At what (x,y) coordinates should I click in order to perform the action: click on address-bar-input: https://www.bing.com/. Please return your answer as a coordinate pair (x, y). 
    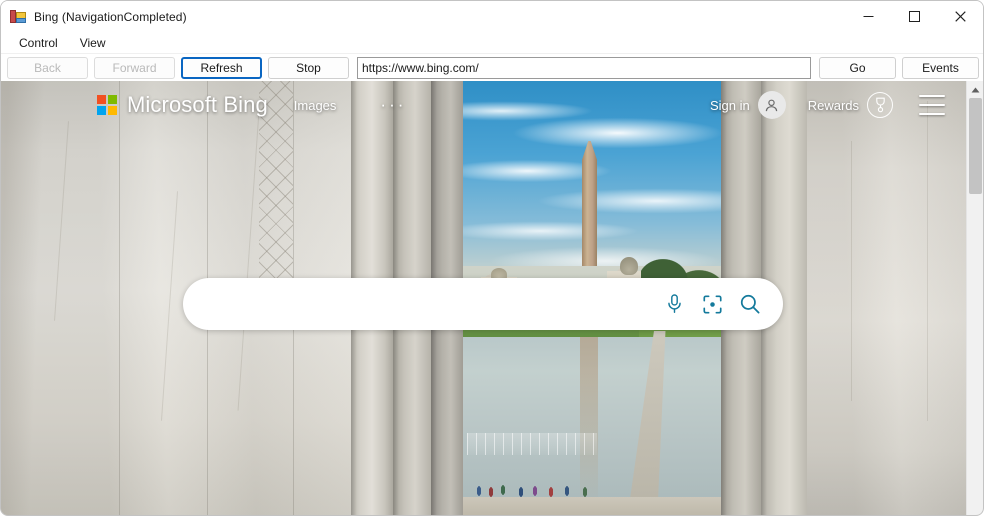
    Looking at the image, I should click on (584, 67).